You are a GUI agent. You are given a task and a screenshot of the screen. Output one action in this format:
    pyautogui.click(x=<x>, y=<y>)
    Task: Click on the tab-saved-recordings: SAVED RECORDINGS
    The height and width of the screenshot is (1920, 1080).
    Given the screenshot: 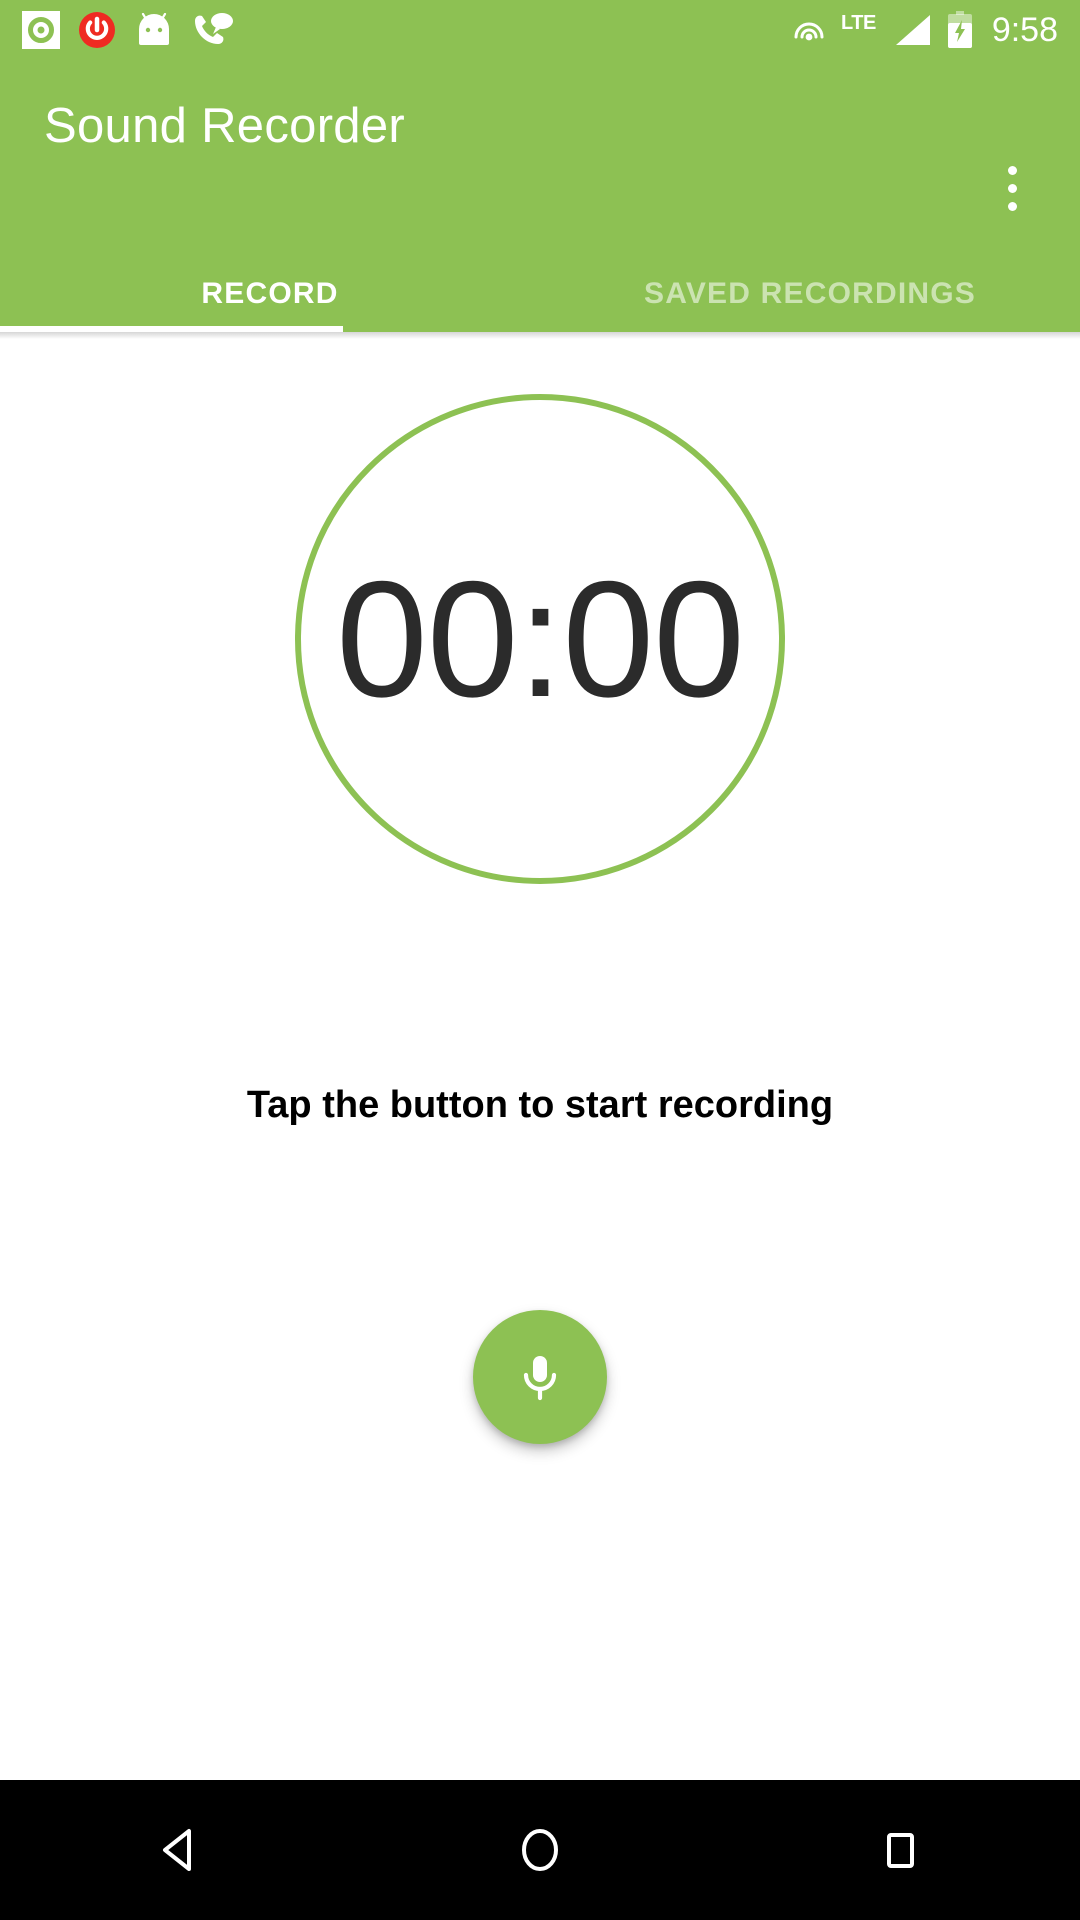 What is the action you would take?
    pyautogui.click(x=810, y=293)
    